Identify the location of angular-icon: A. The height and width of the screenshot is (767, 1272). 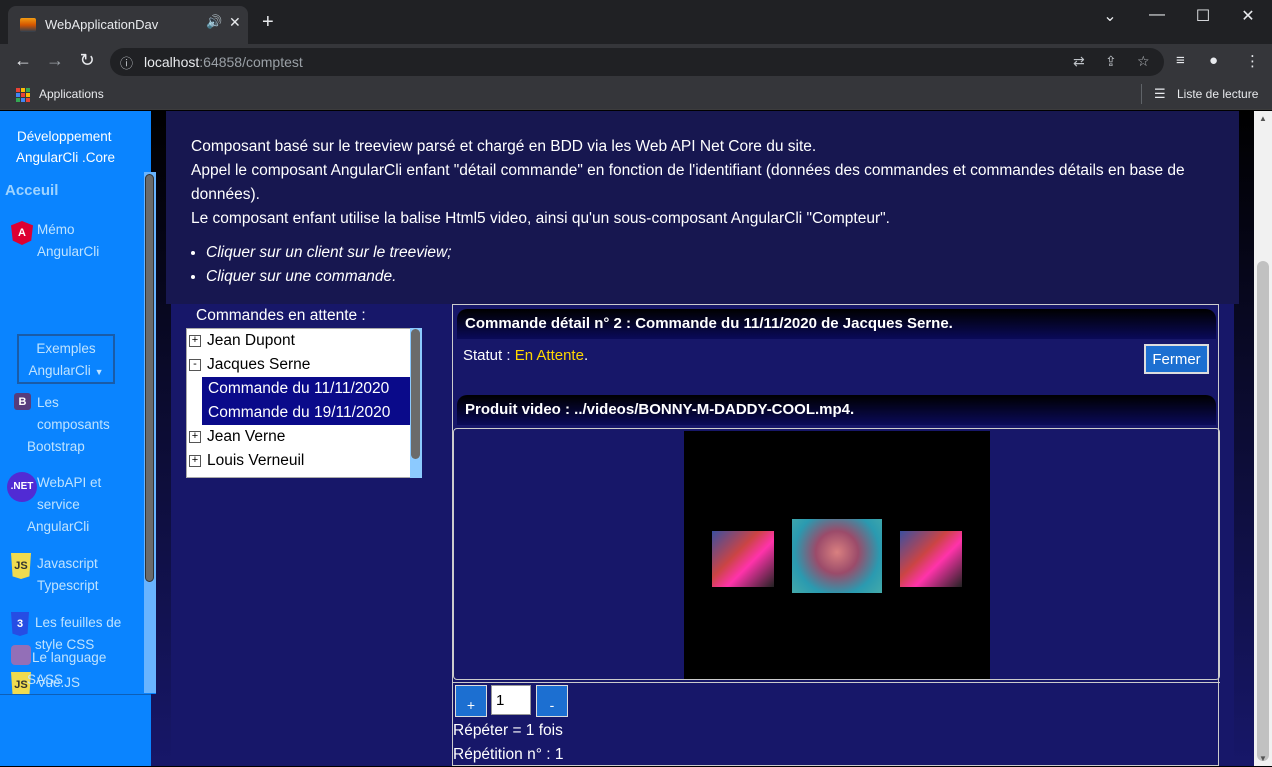
(22, 233).